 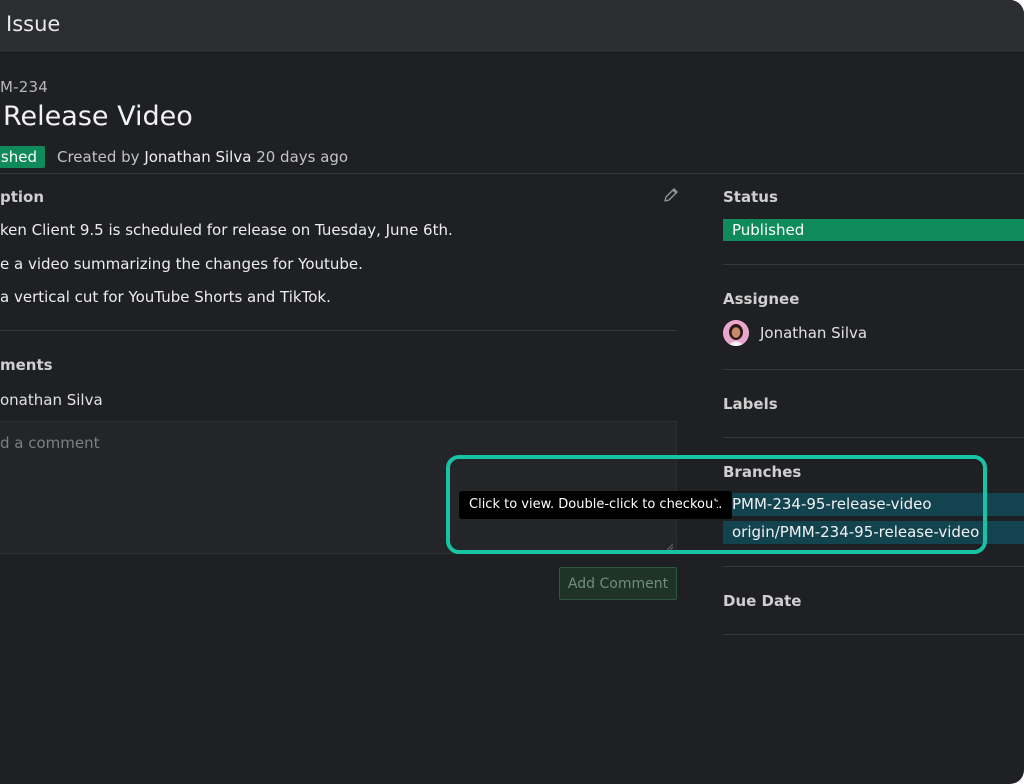 What do you see at coordinates (22, 157) in the screenshot?
I see `status-badge: shed` at bounding box center [22, 157].